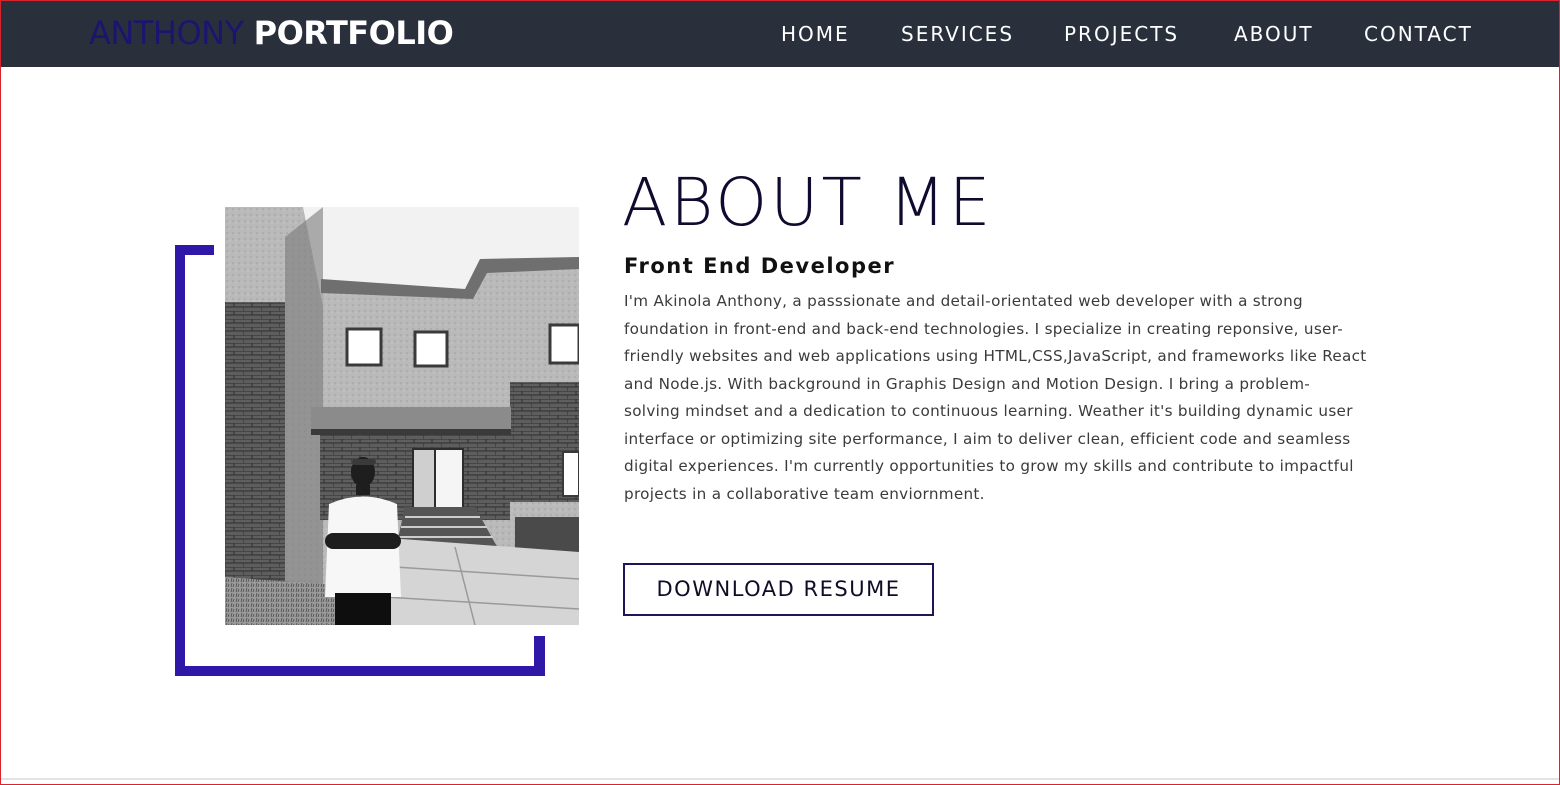  What do you see at coordinates (957, 34) in the screenshot?
I see `nav-services-link: SERVICES` at bounding box center [957, 34].